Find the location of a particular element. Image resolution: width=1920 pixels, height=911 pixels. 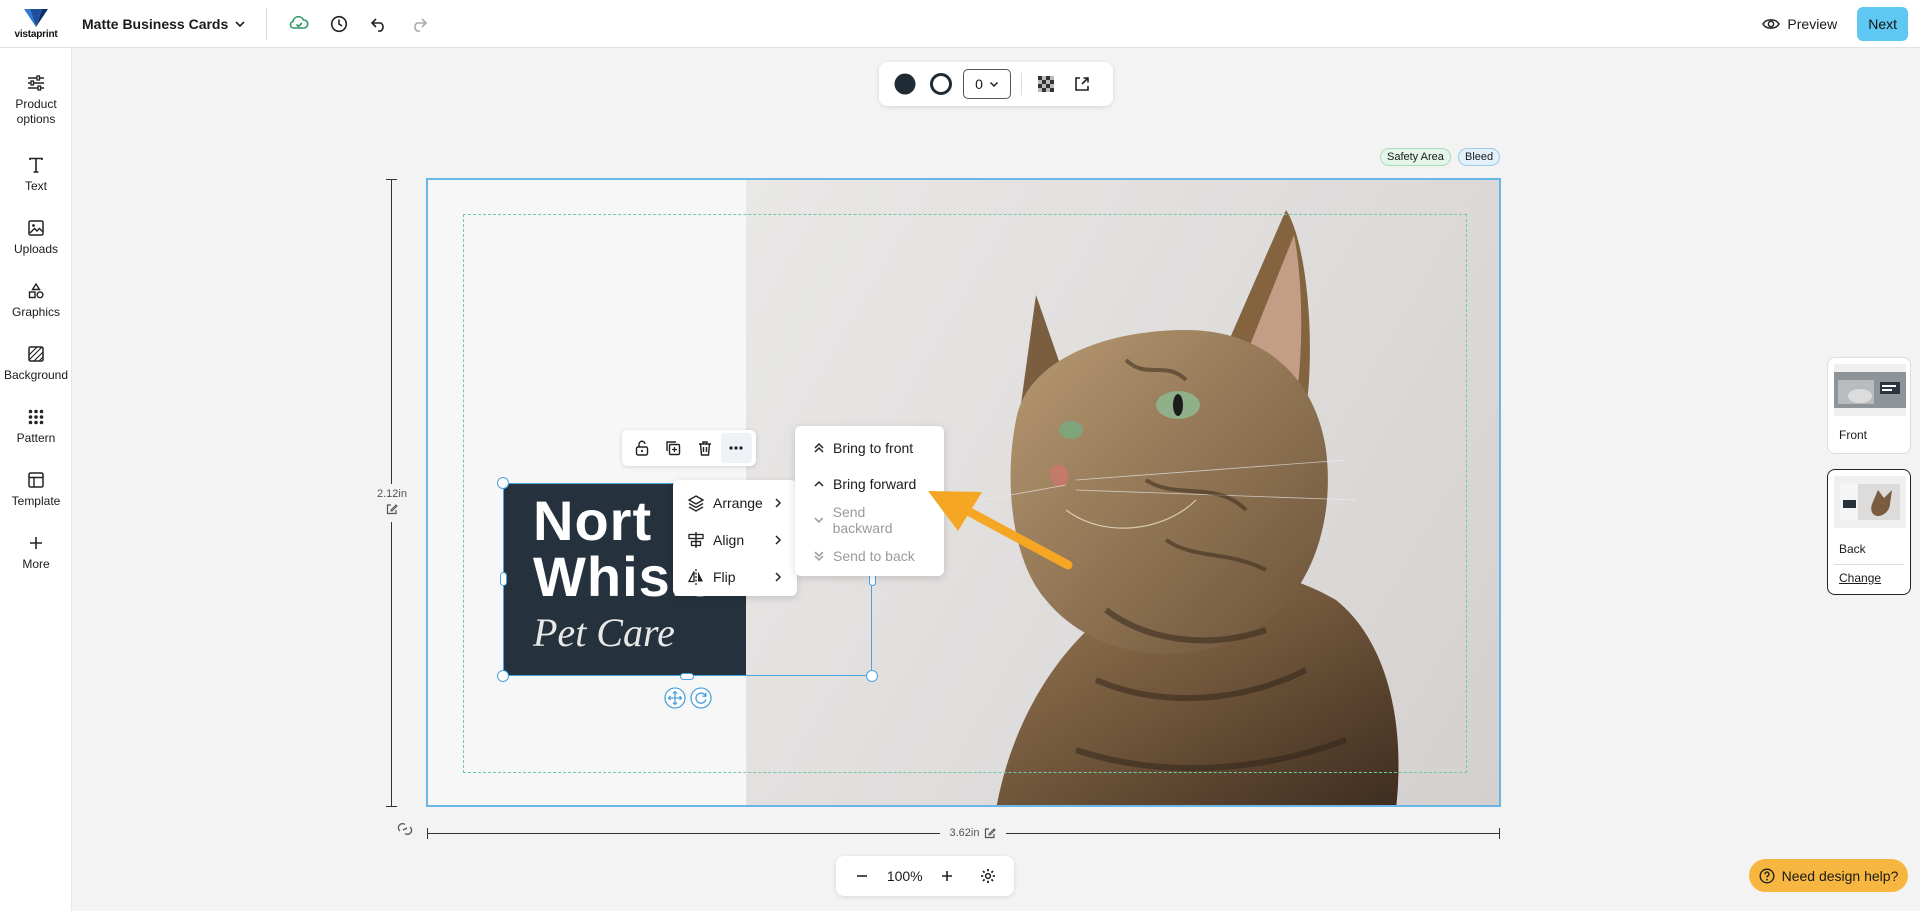

menu-item-label: Flip is located at coordinates (724, 576).